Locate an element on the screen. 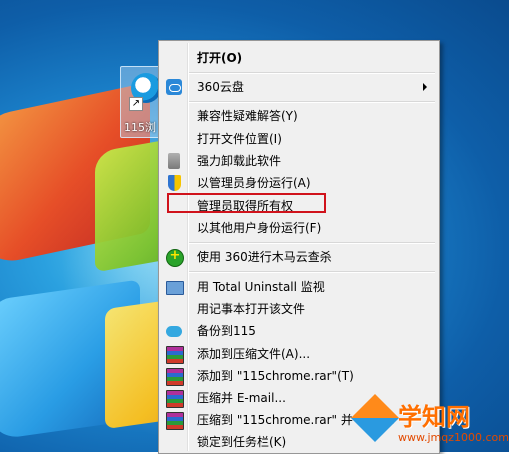 The width and height of the screenshot is (509, 454). menu-item-force-uninstall: 强力卸载此软件 is located at coordinates (299, 161).